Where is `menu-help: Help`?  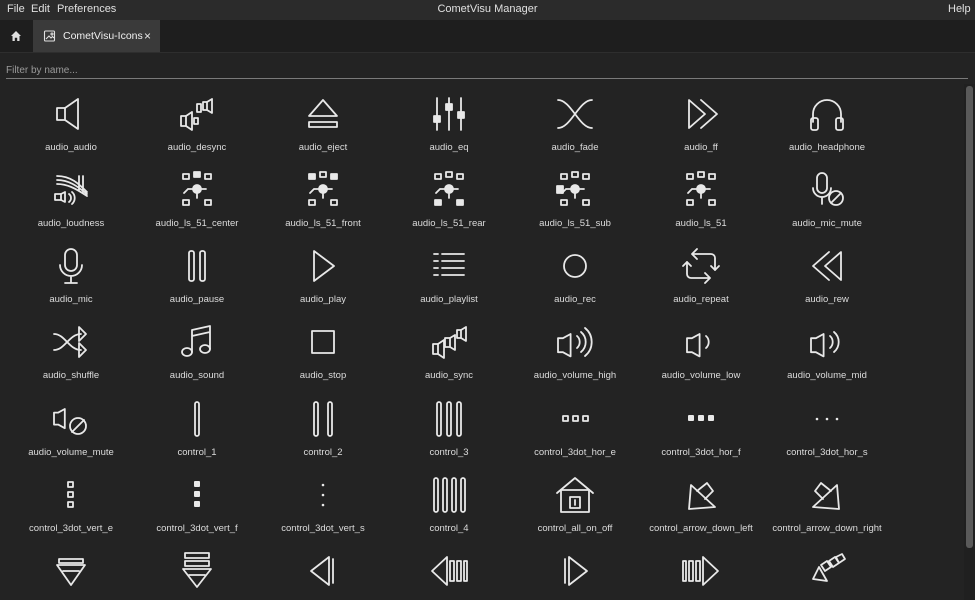 menu-help: Help is located at coordinates (959, 9).